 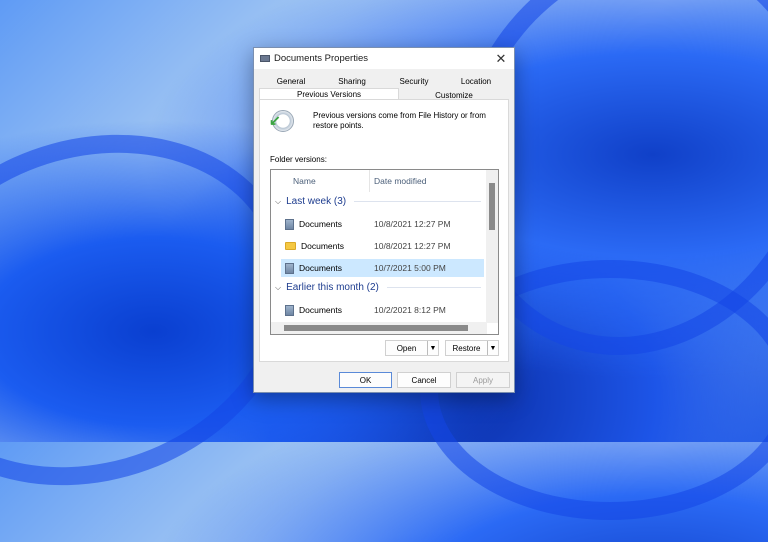 What do you see at coordinates (501, 59) in the screenshot?
I see `close-button: ✕` at bounding box center [501, 59].